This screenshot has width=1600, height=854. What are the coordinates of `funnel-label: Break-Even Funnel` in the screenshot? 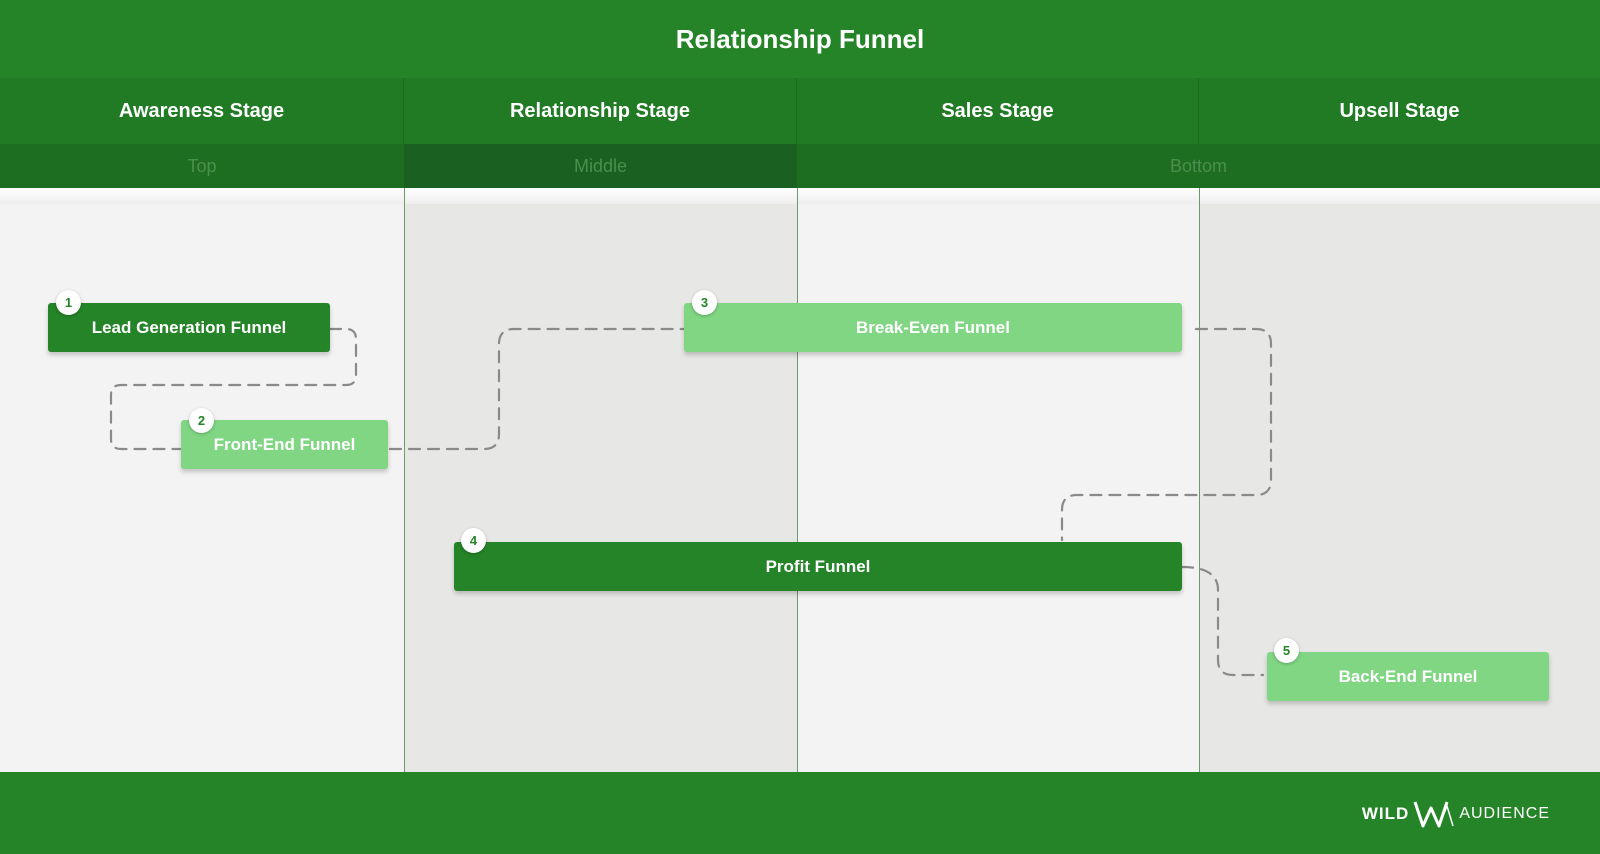 It's located at (933, 327).